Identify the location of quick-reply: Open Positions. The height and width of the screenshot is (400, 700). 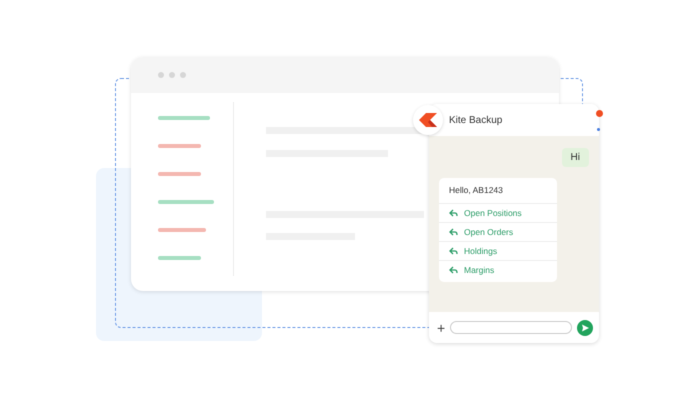
(498, 213).